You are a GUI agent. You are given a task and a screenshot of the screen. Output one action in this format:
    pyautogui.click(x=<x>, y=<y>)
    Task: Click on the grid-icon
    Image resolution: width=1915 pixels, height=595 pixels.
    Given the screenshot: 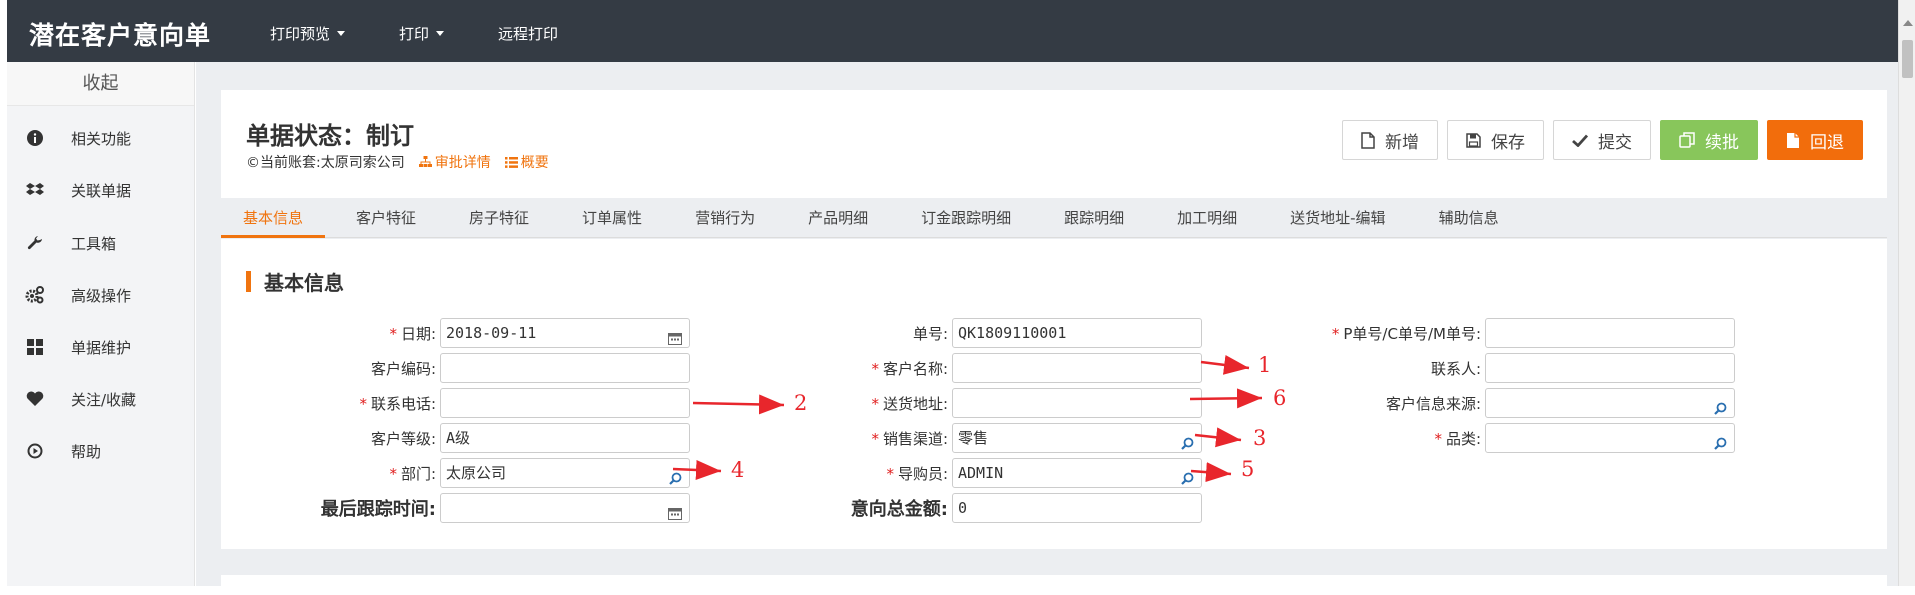 What is the action you would take?
    pyautogui.click(x=35, y=347)
    